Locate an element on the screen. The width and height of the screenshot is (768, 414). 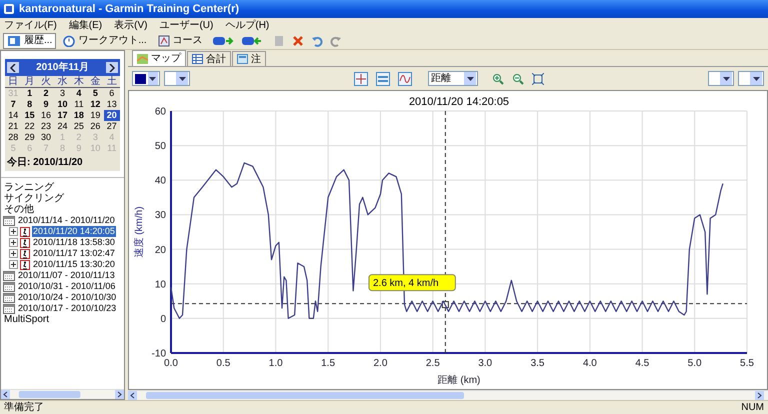
status-indicator: NUM is located at coordinates (752, 407).